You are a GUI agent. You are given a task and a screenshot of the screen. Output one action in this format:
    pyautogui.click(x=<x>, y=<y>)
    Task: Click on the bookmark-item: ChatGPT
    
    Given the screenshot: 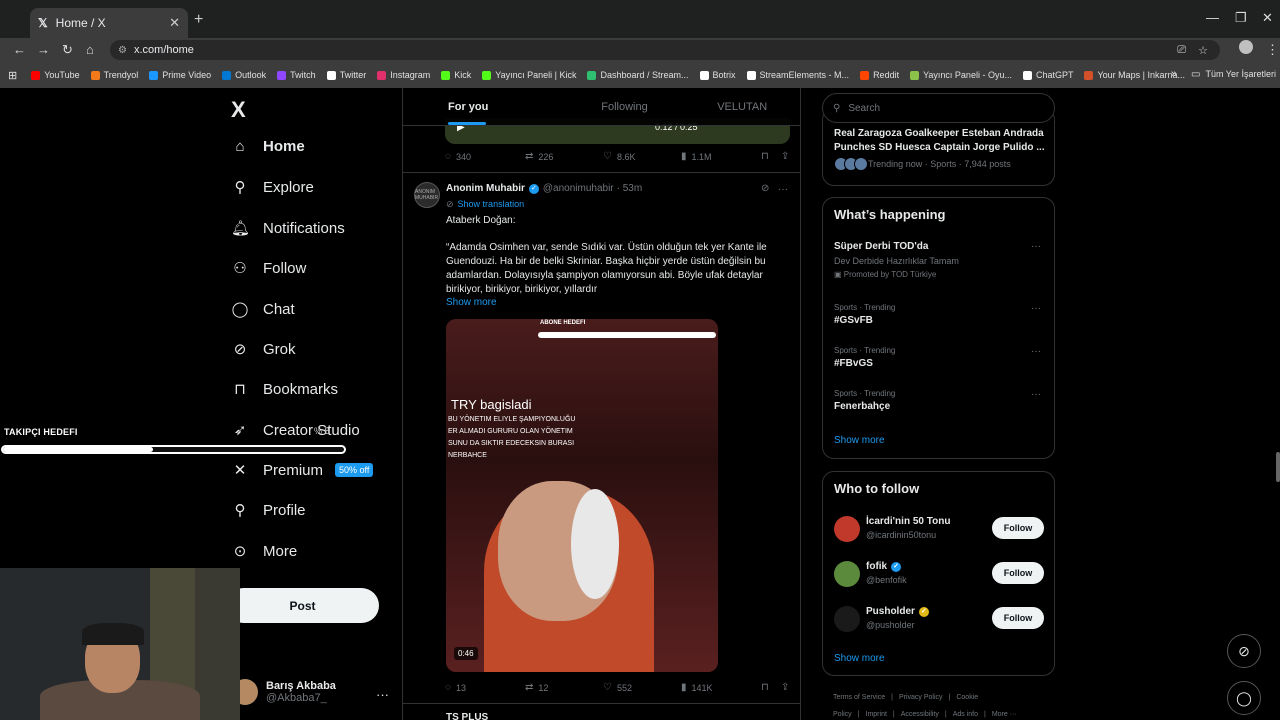 What is the action you would take?
    pyautogui.click(x=1047, y=75)
    